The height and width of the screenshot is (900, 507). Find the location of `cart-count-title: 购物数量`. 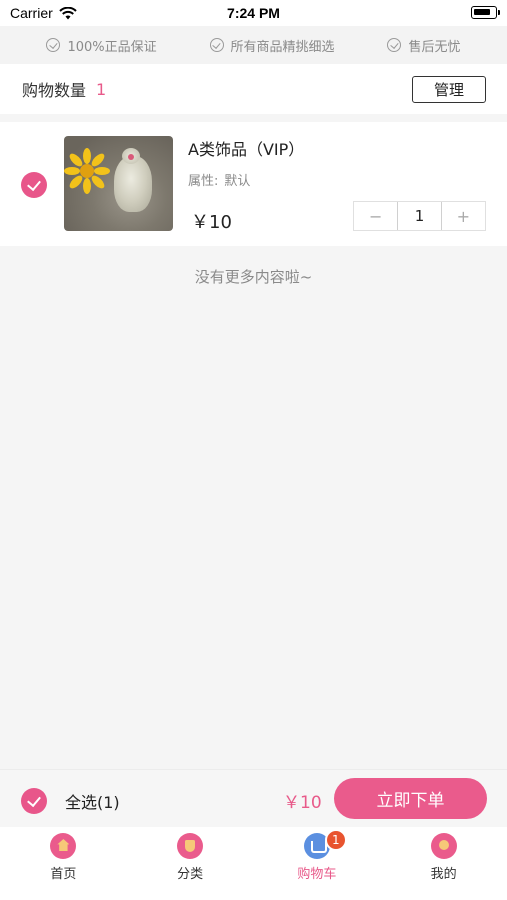

cart-count-title: 购物数量 is located at coordinates (54, 90).